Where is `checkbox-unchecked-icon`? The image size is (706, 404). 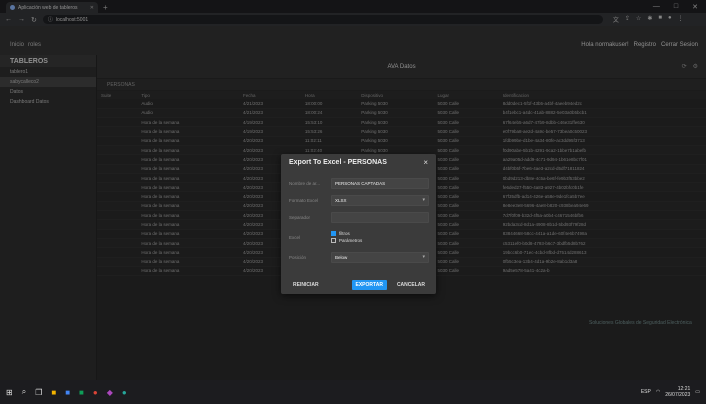 checkbox-unchecked-icon is located at coordinates (333, 240).